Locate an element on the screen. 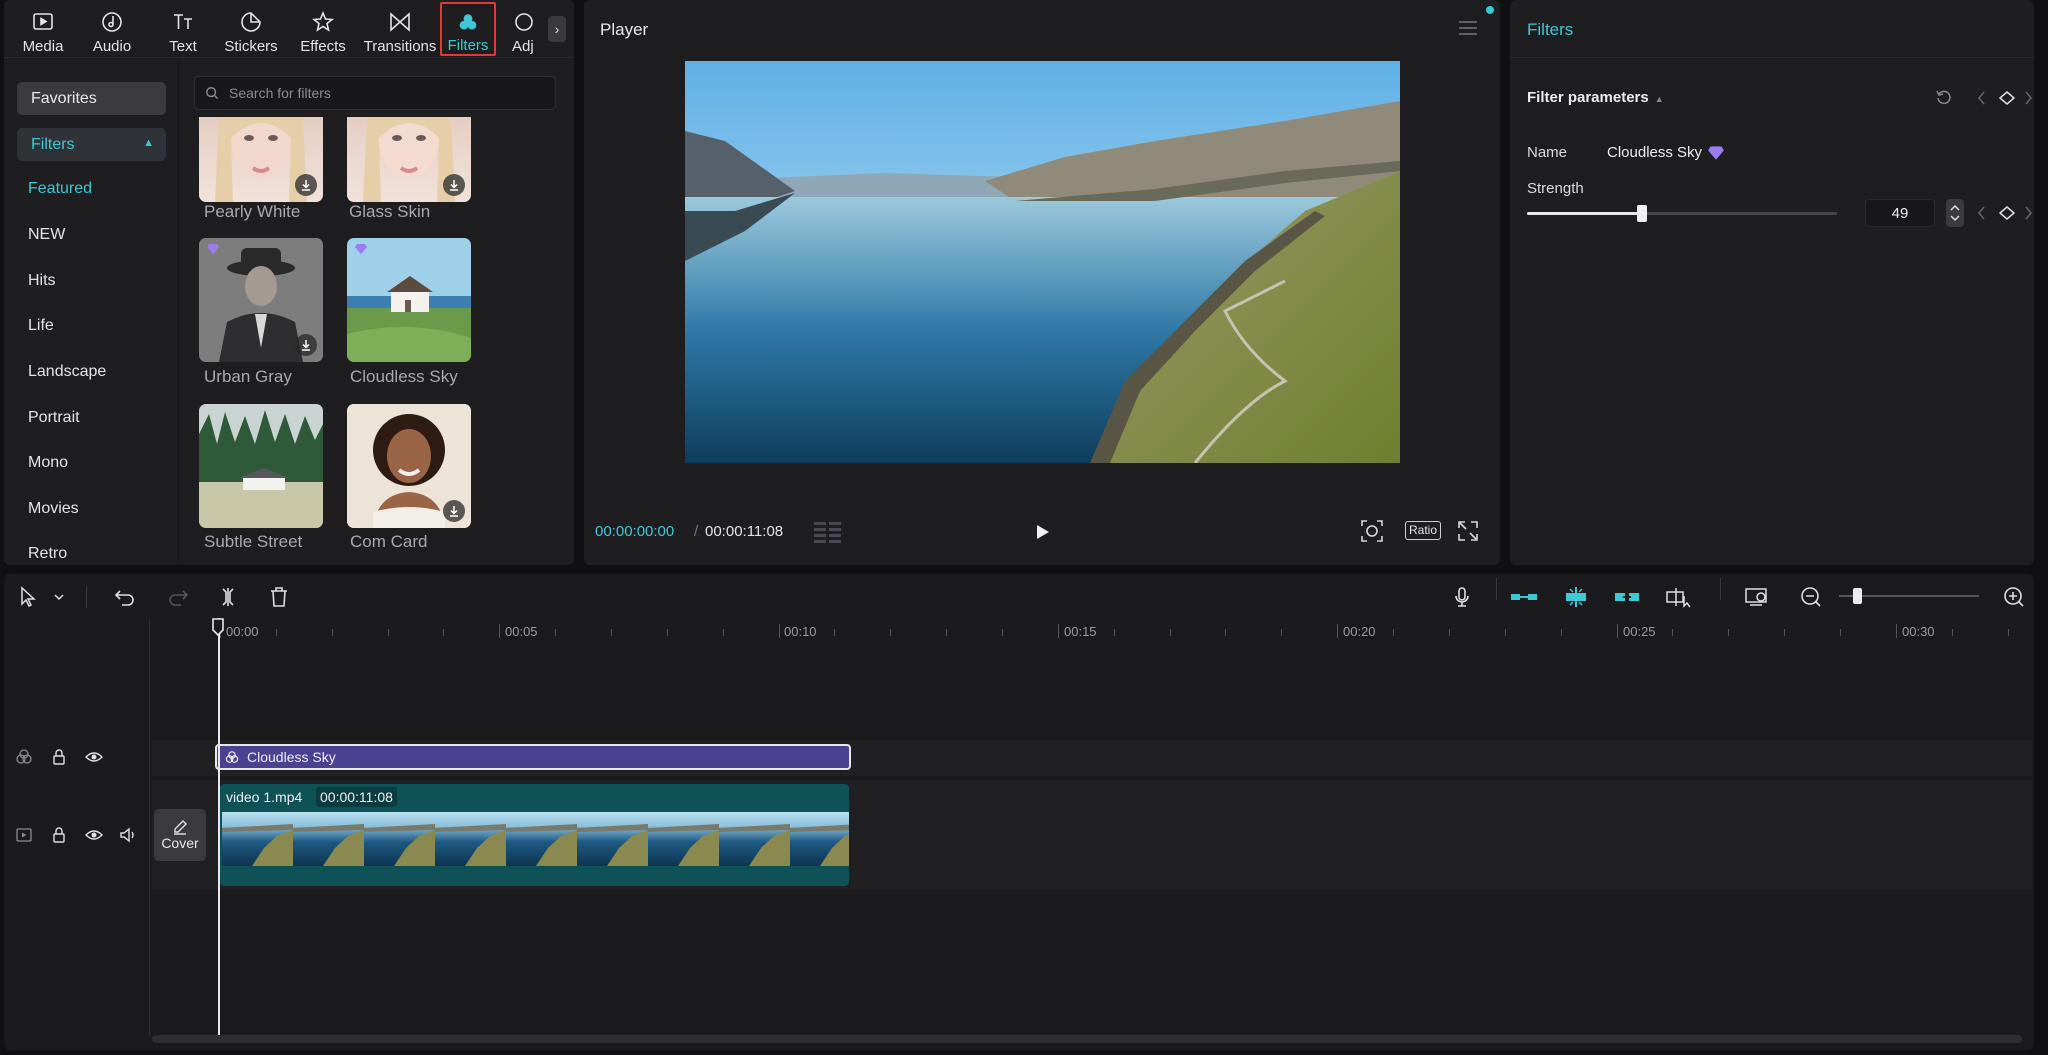 The image size is (2048, 1055). toolbar-divider is located at coordinates (86, 597).